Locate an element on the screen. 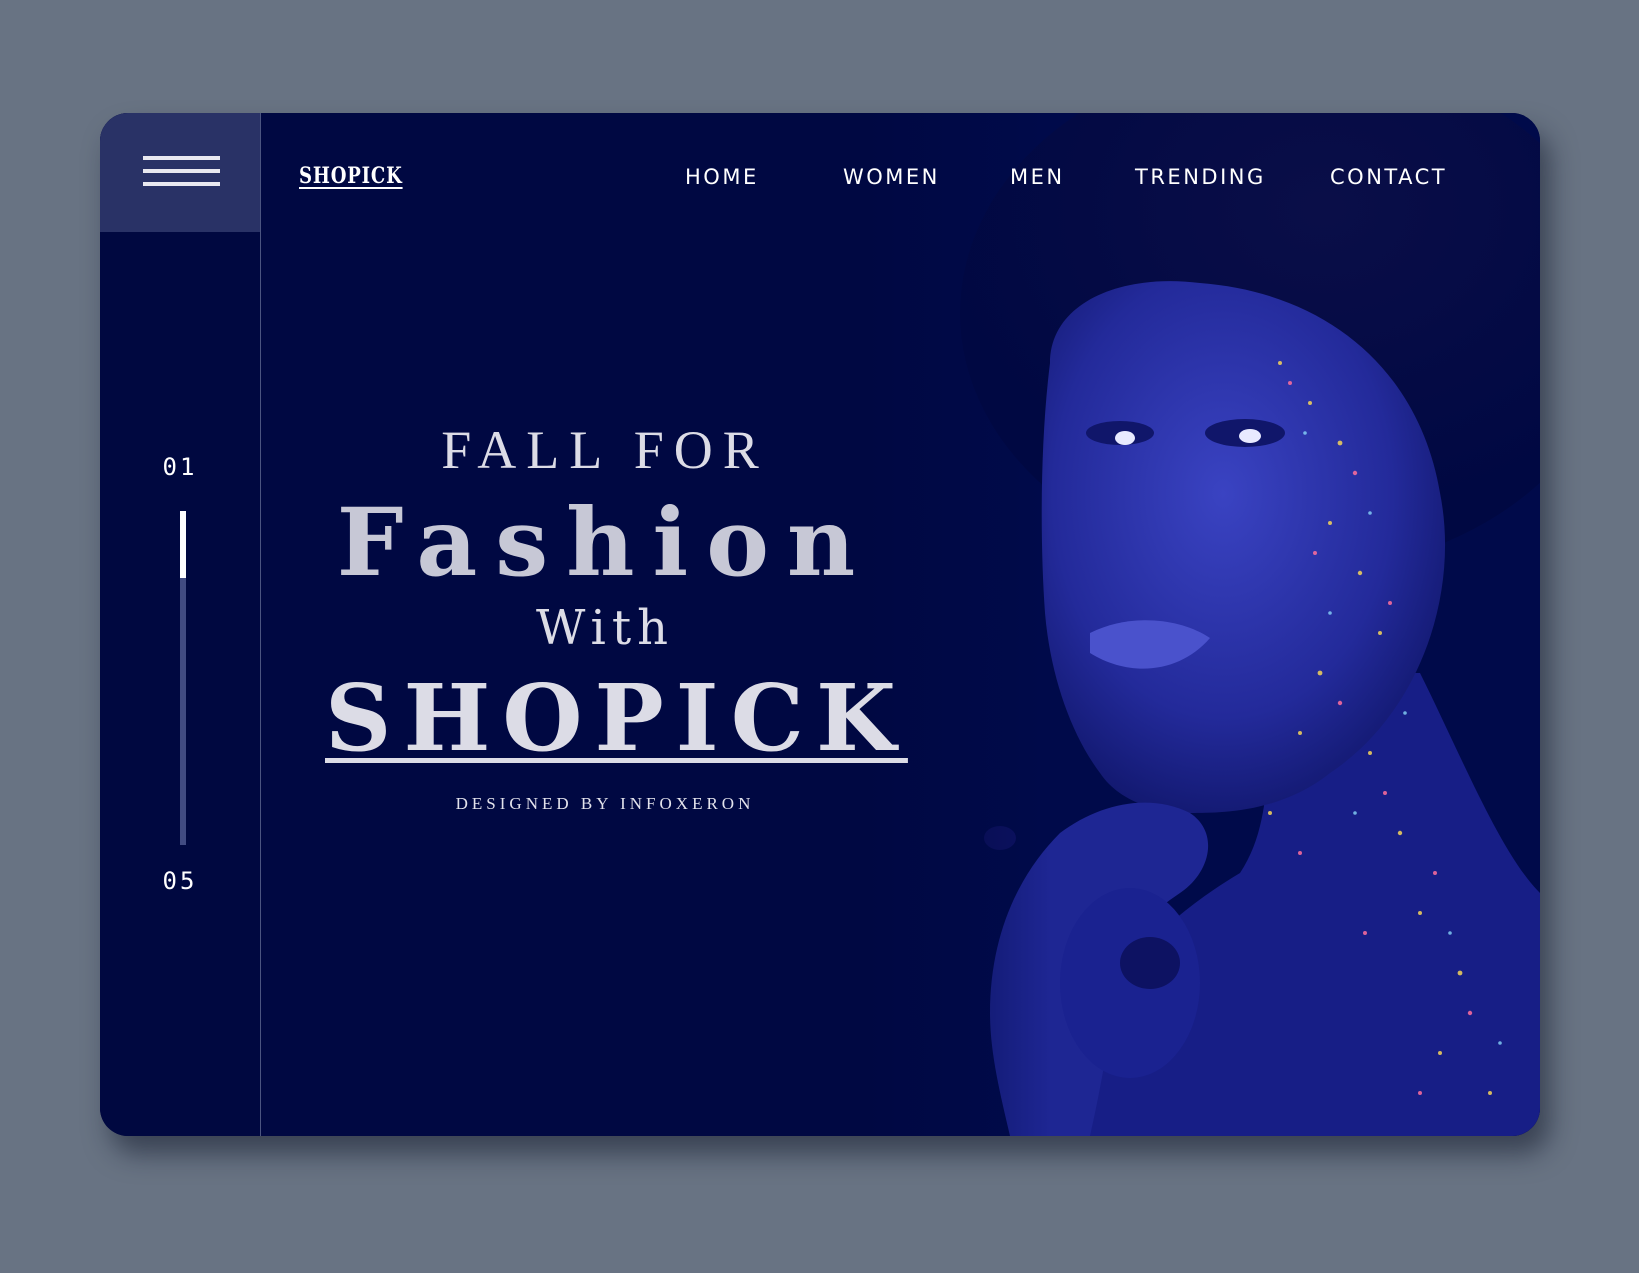 Image resolution: width=1639 pixels, height=1273 pixels. nav-trending: TRENDING is located at coordinates (1200, 177).